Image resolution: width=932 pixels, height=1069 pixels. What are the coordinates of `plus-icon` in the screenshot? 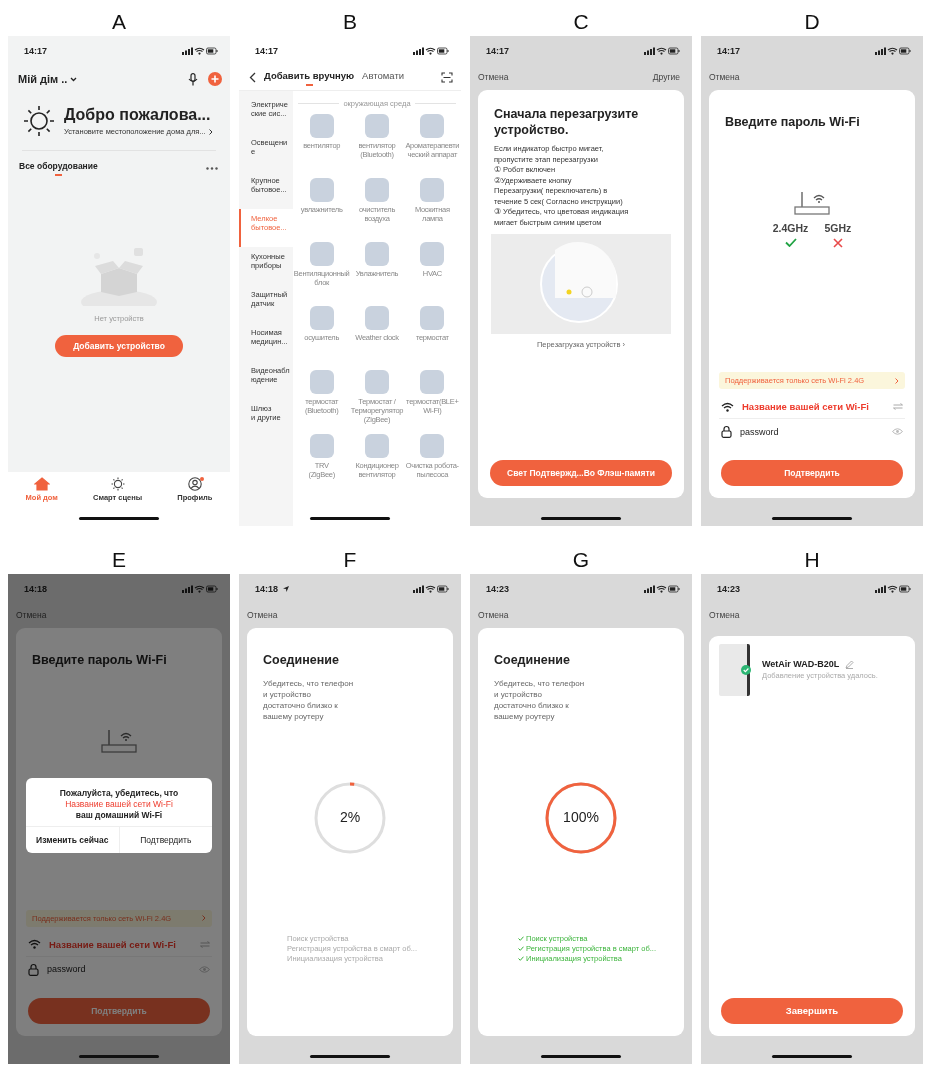 It's located at (215, 79).